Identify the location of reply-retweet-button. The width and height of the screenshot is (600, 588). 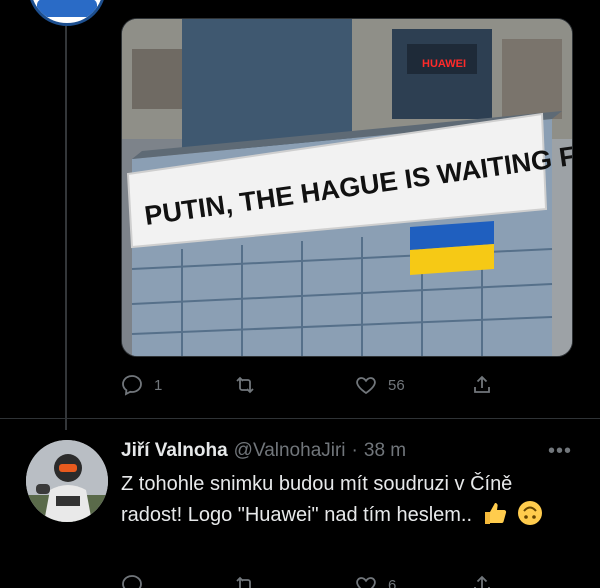
(250, 580).